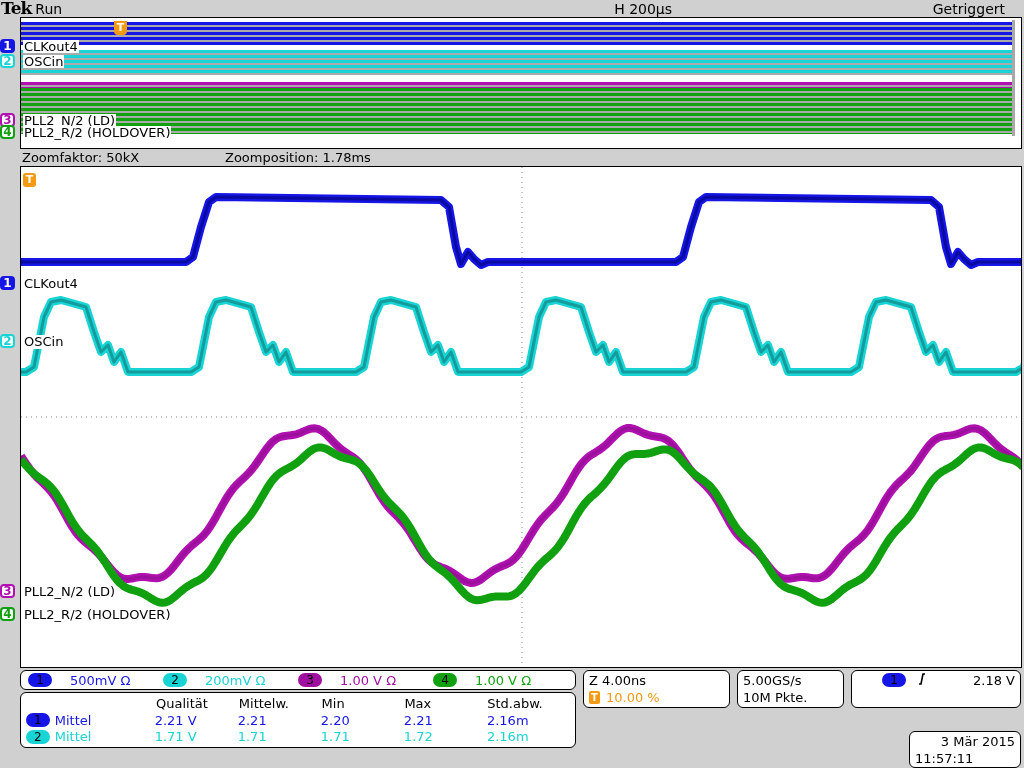 Image resolution: width=1024 pixels, height=768 pixels. Describe the element at coordinates (176, 737) in the screenshot. I see `table-cell-text: 1.71 V` at that location.